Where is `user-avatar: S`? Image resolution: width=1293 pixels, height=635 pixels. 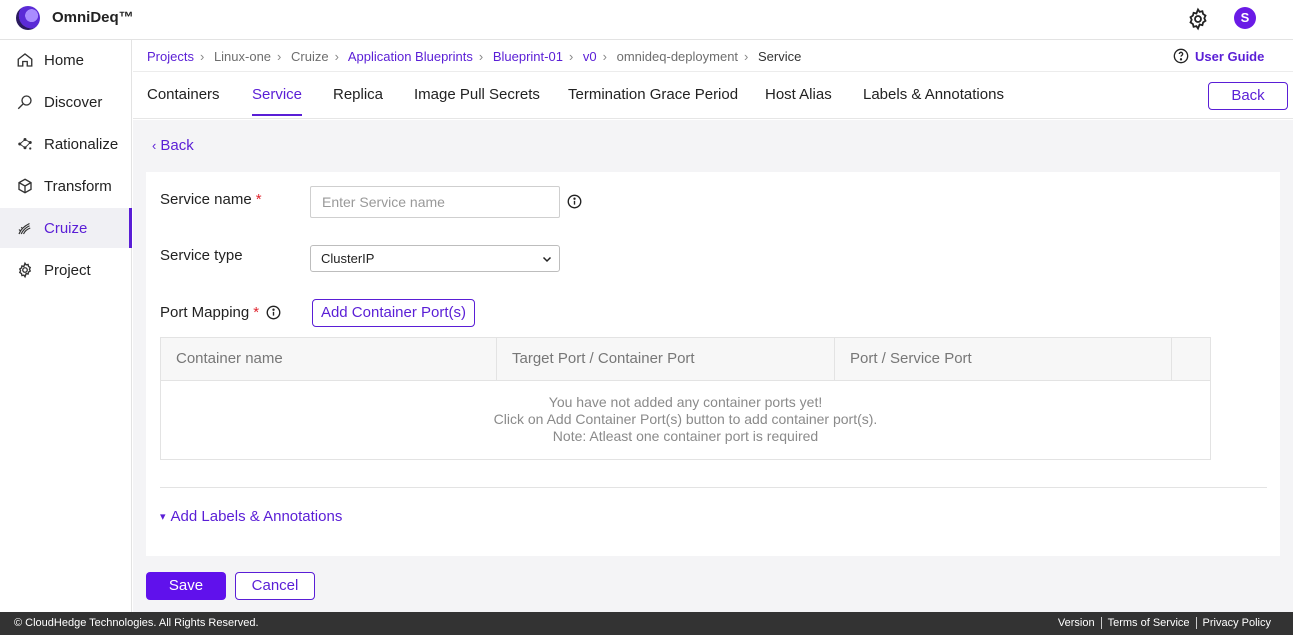 user-avatar: S is located at coordinates (1245, 18).